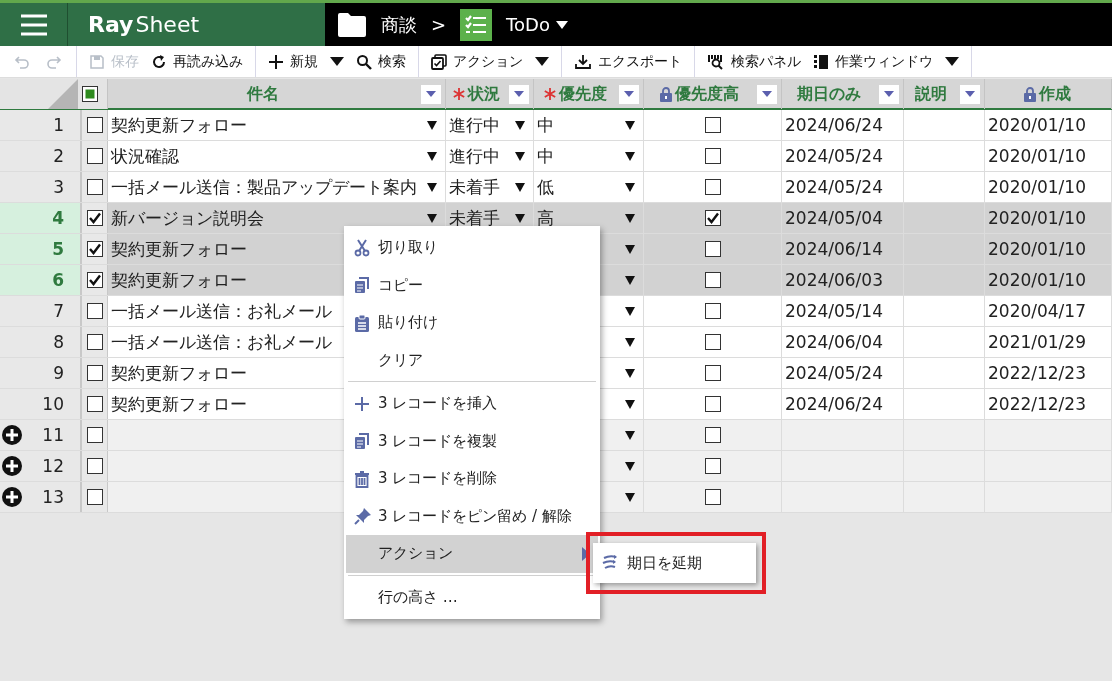  What do you see at coordinates (145, 156) in the screenshot?
I see `table-cell: 状況確認` at bounding box center [145, 156].